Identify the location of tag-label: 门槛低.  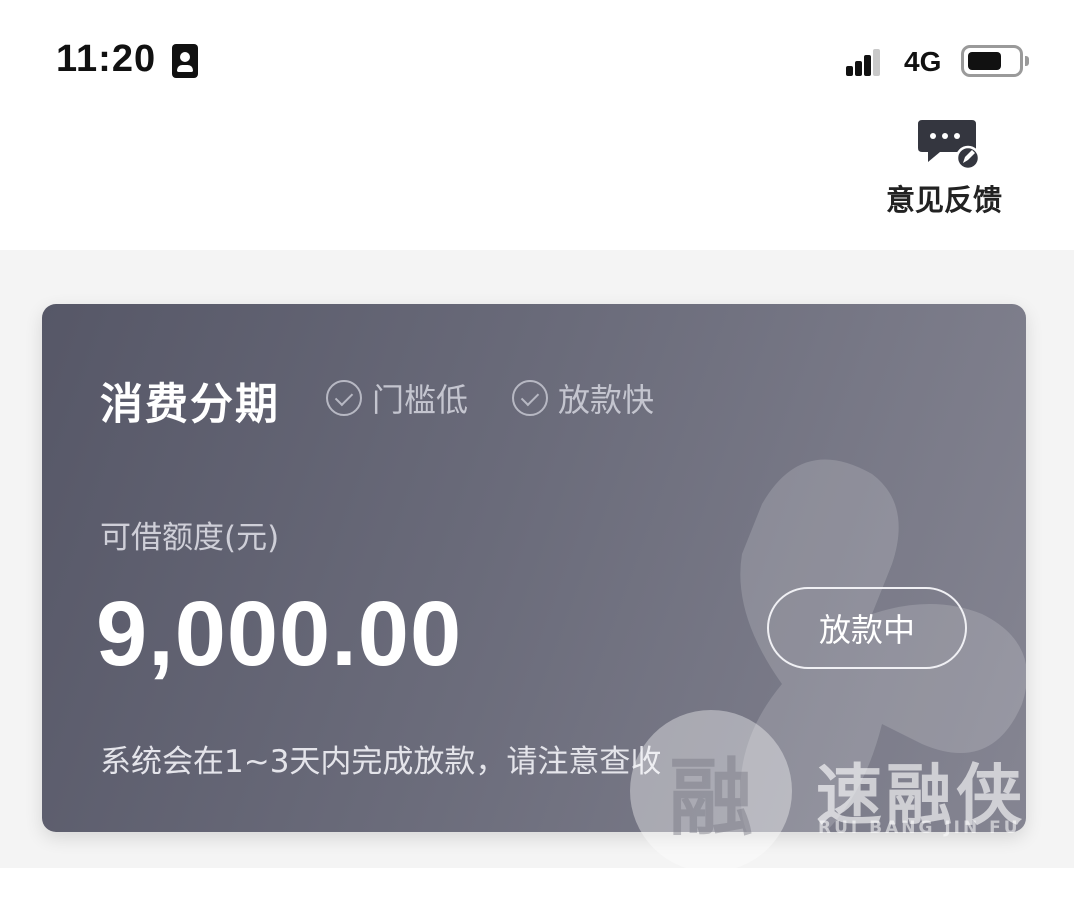
(420, 400).